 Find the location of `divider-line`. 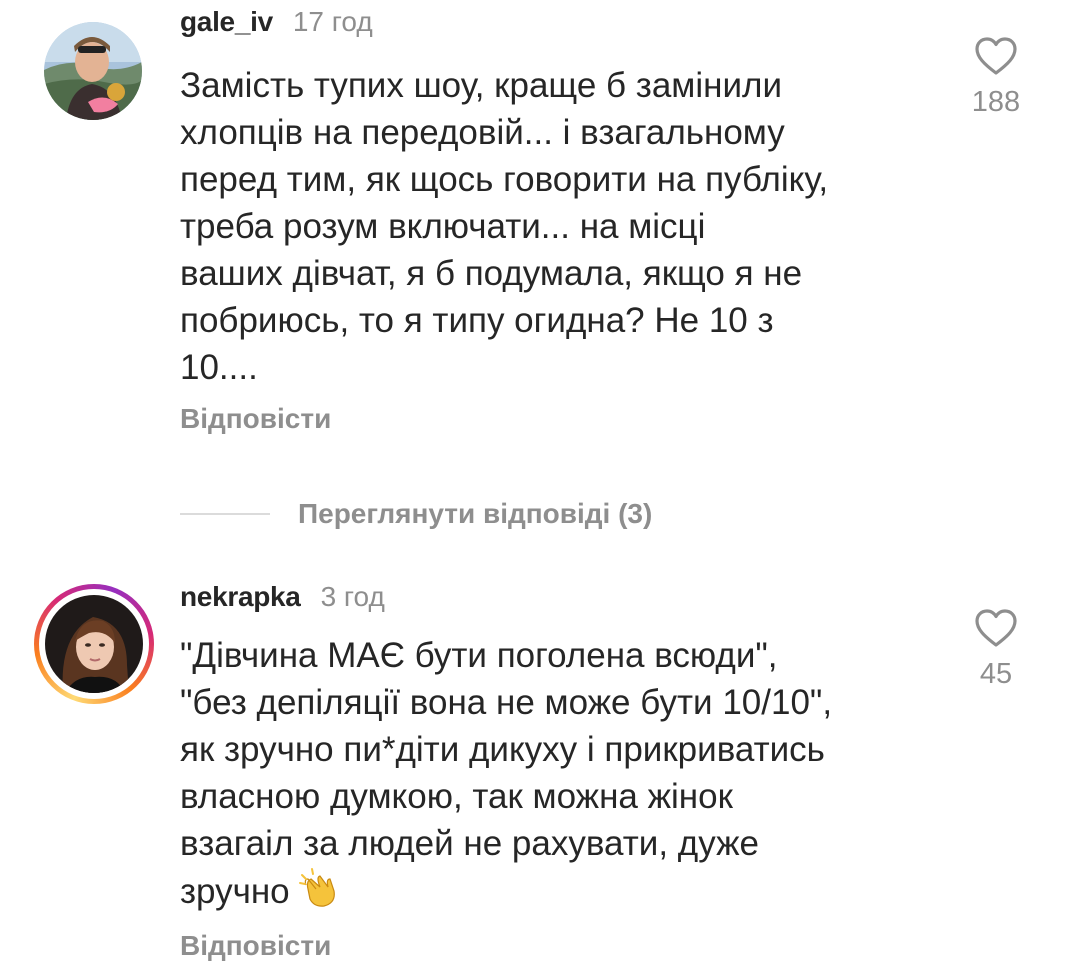

divider-line is located at coordinates (225, 514).